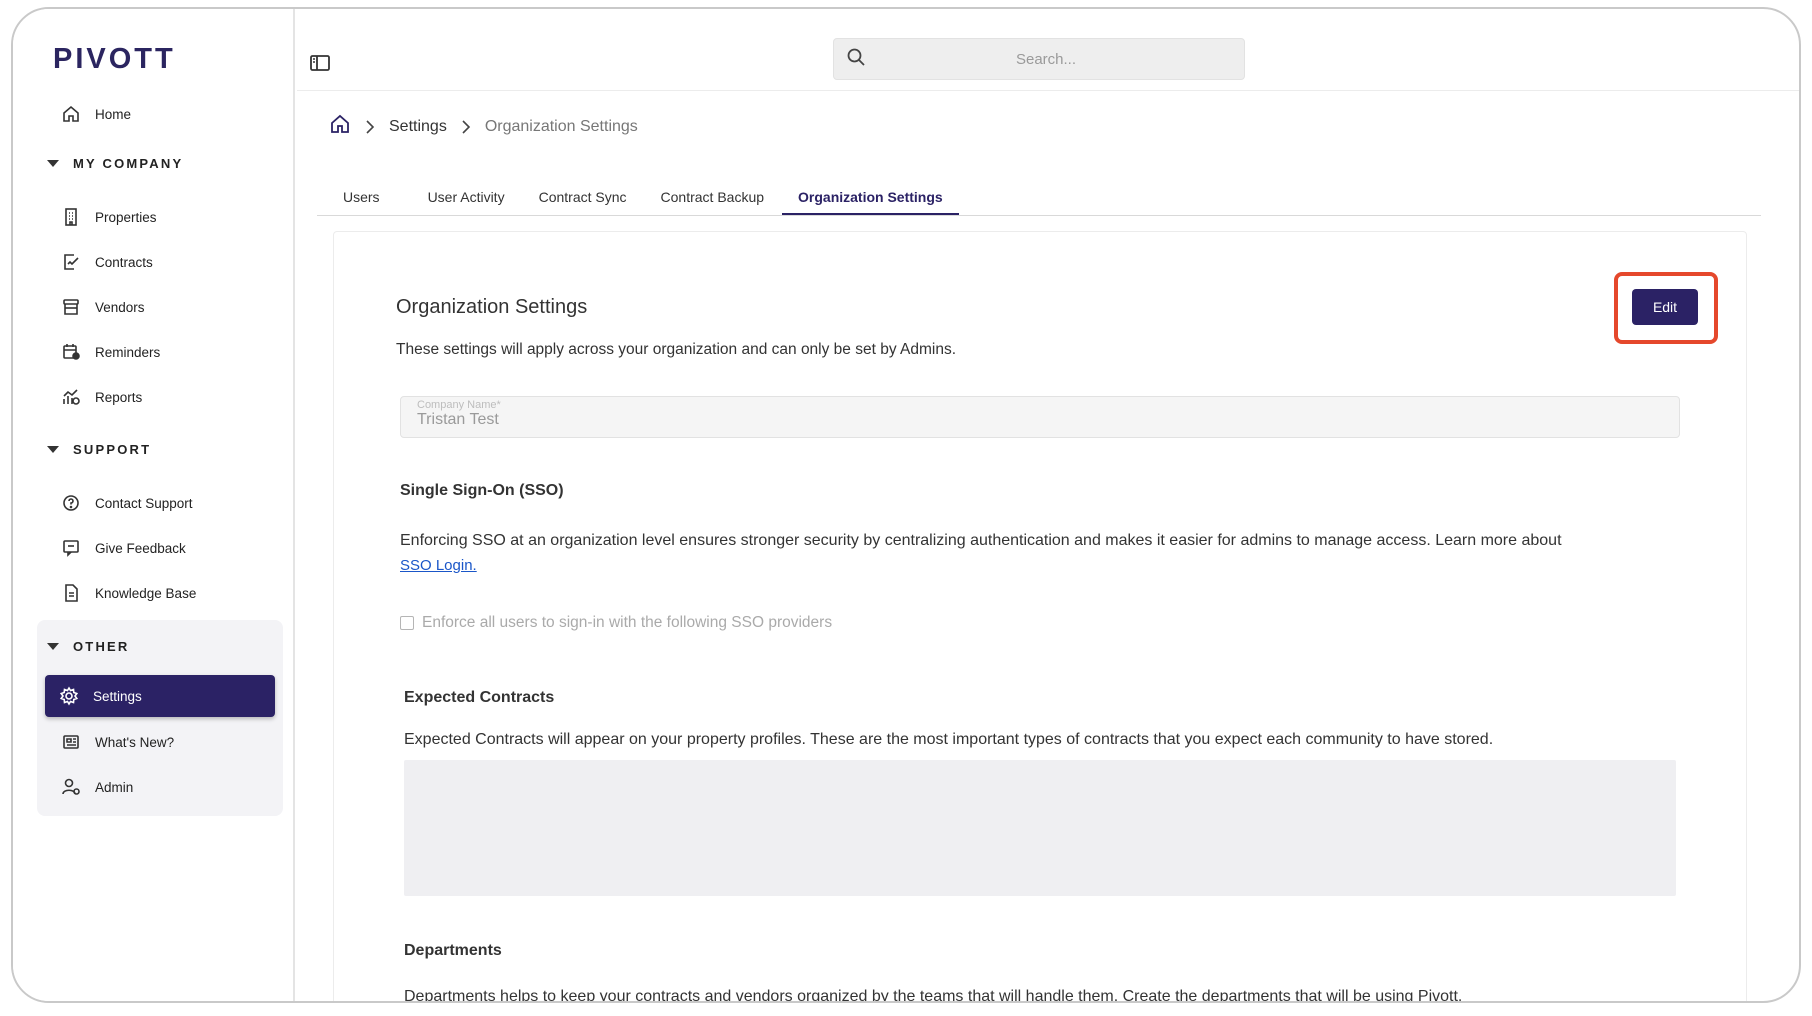 The height and width of the screenshot is (1016, 1812). I want to click on sidebar-item-label: Contact Support, so click(144, 503).